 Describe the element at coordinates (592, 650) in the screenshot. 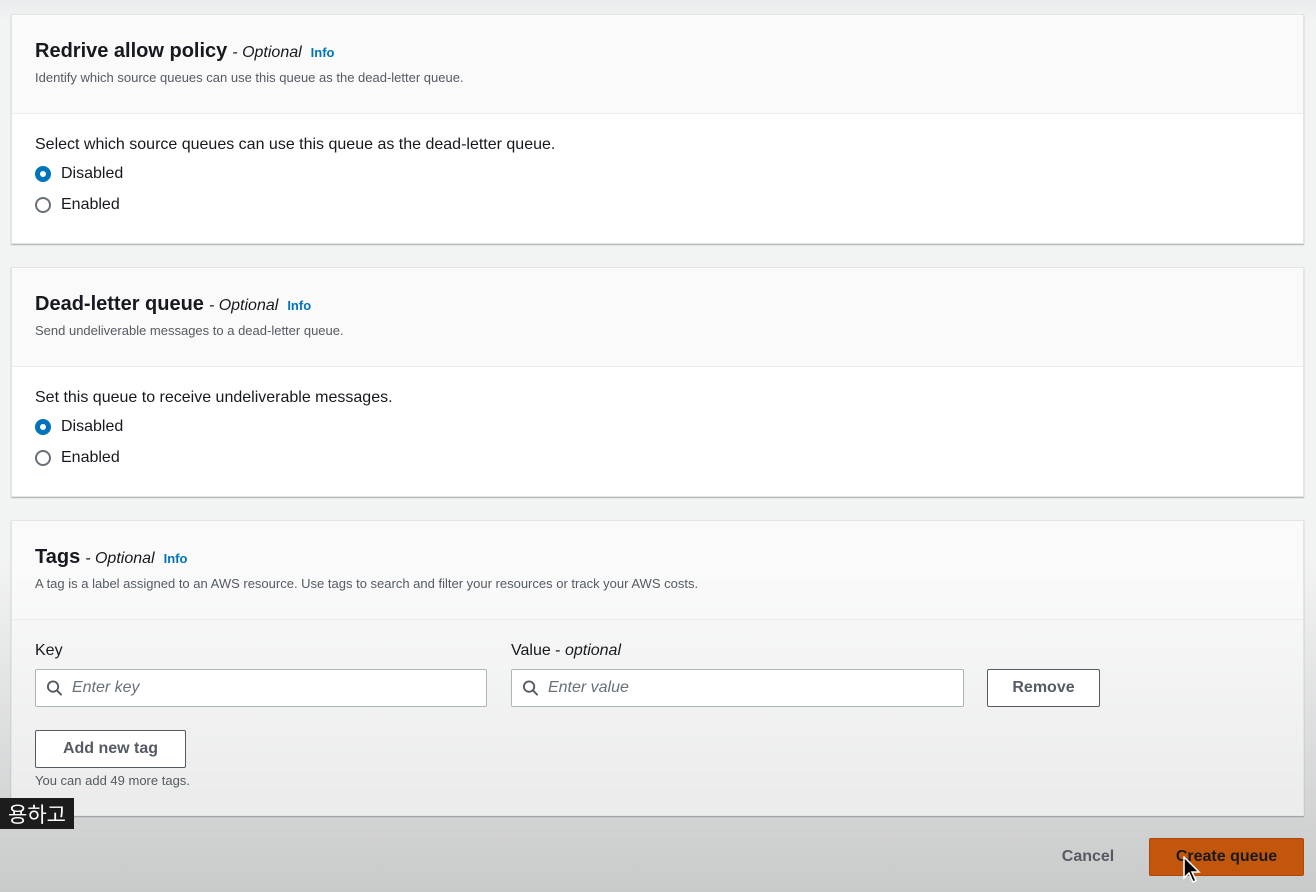

I see `value-label-optional: optional` at that location.